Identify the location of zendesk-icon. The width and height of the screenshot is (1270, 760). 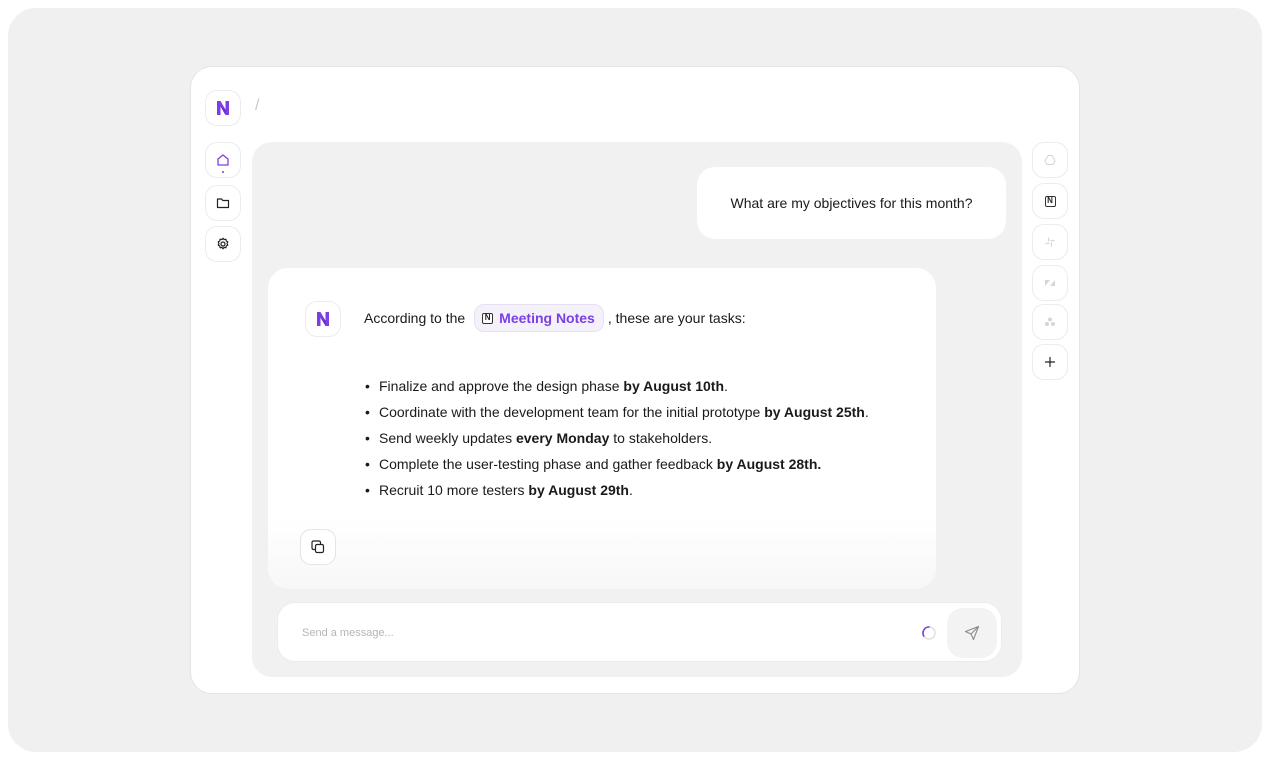
(1050, 283).